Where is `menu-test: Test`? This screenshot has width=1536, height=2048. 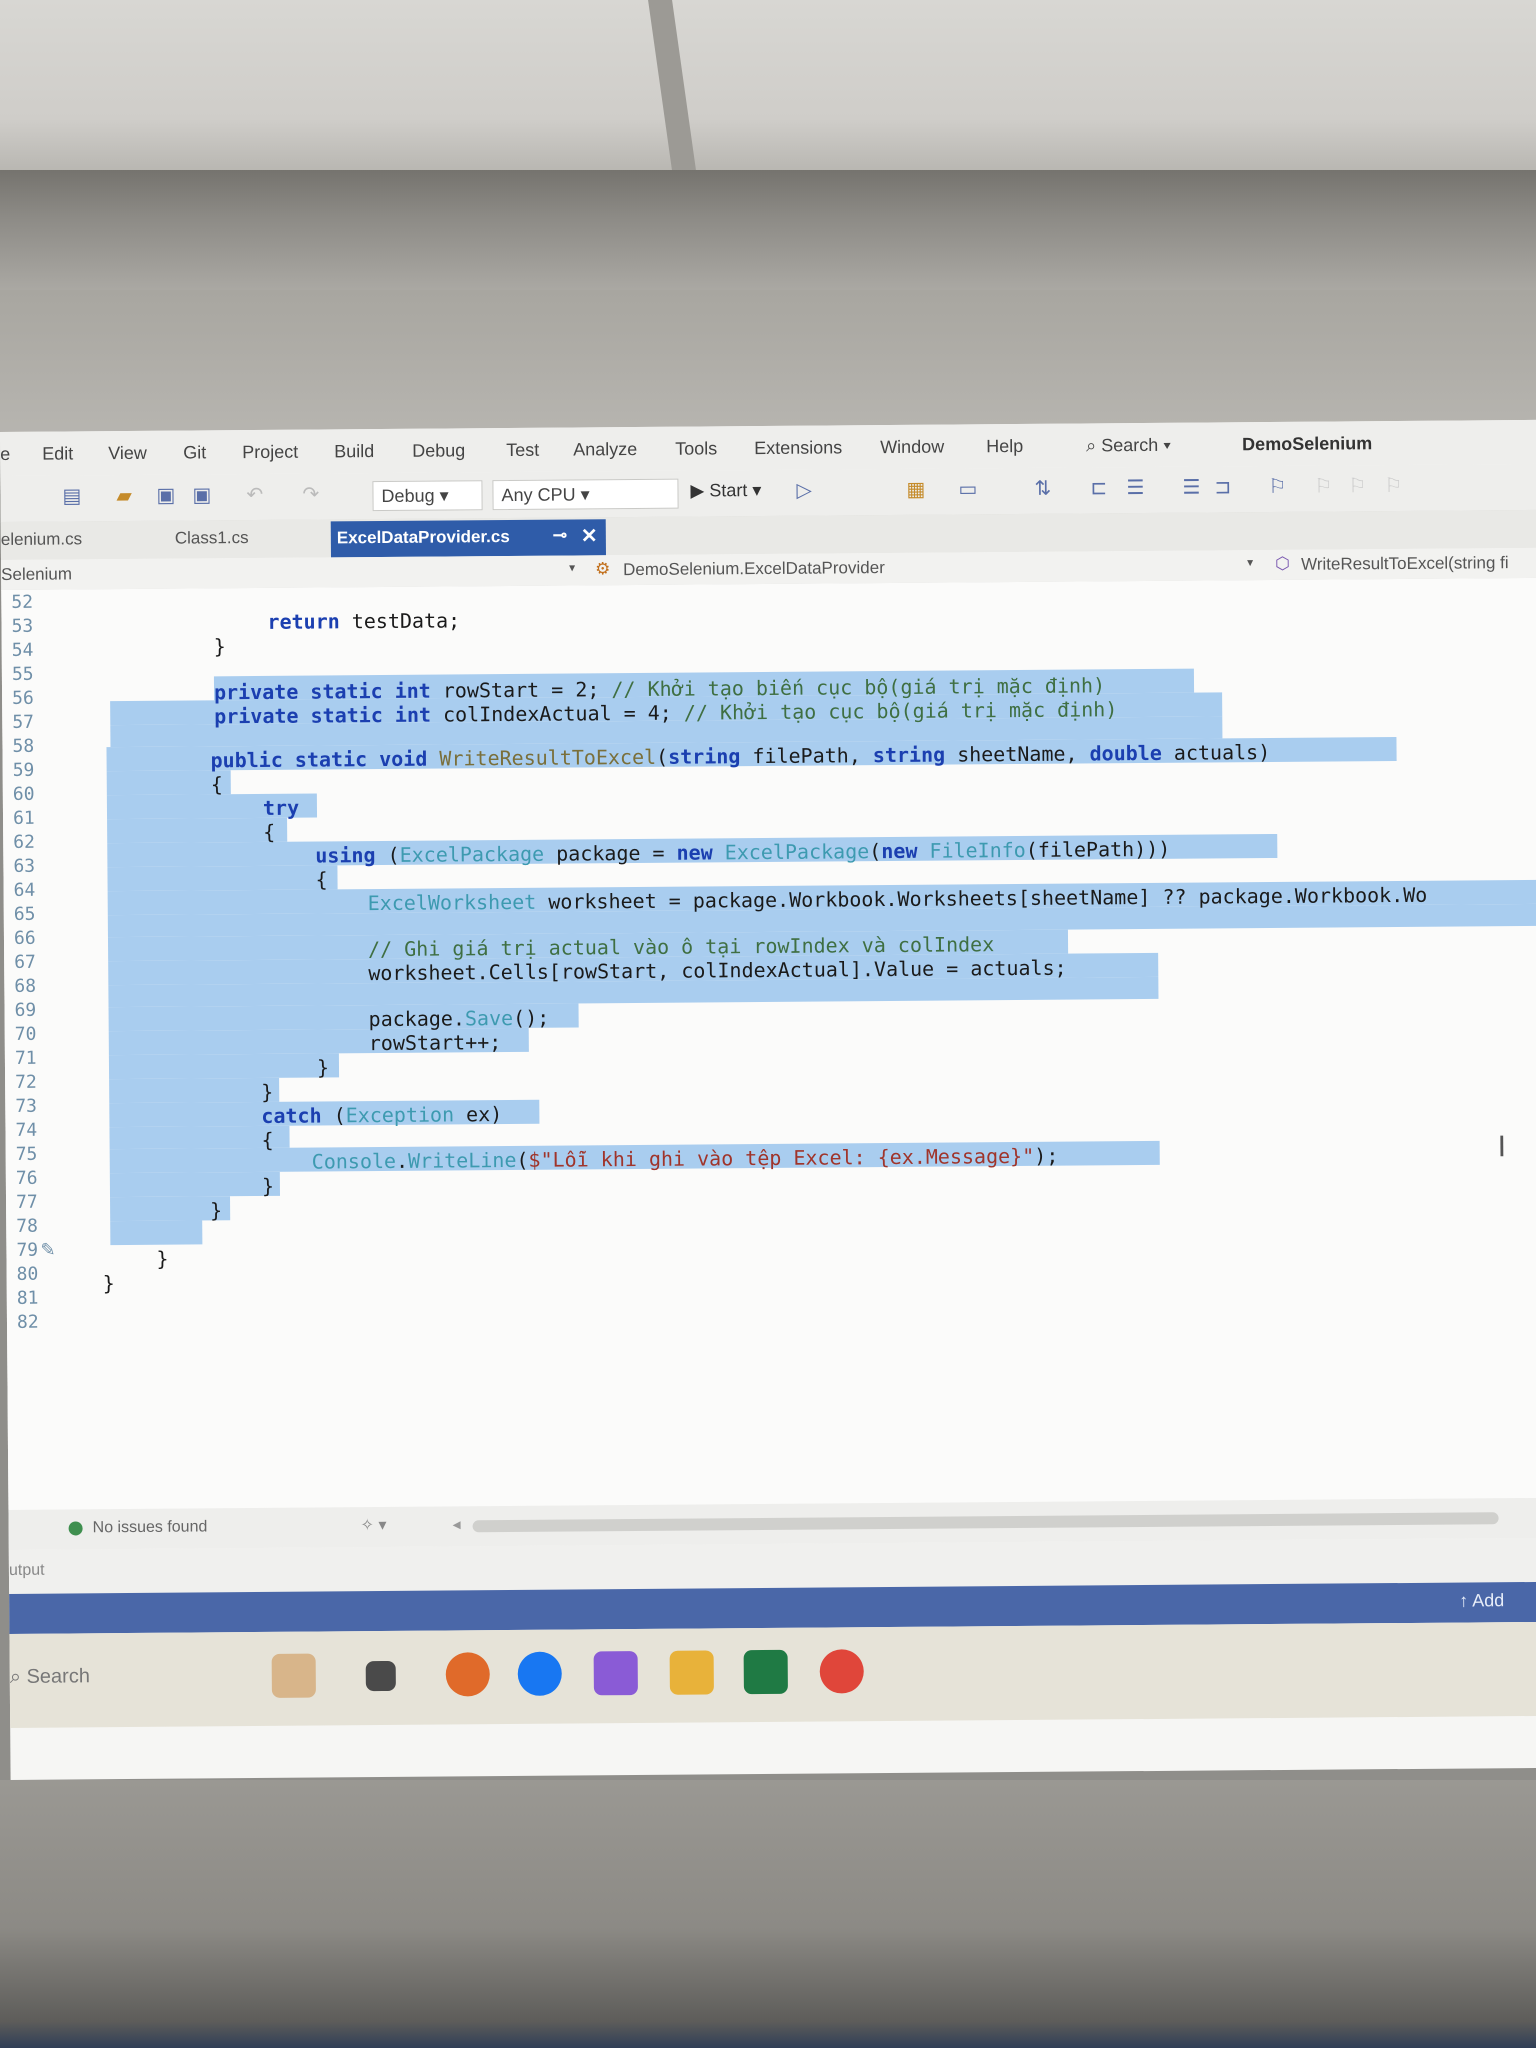
menu-test: Test is located at coordinates (522, 450).